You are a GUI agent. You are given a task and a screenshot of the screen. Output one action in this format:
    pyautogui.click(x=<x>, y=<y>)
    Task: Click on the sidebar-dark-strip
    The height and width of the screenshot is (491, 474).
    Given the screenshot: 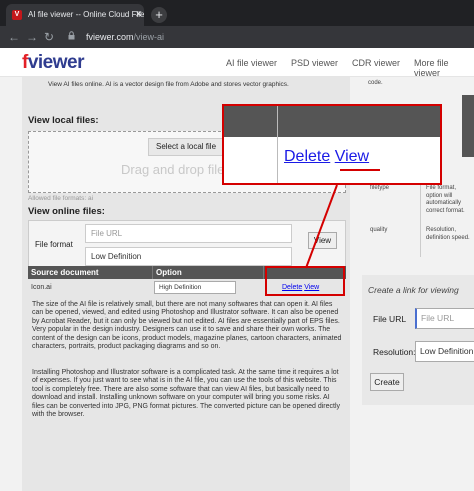 What is the action you would take?
    pyautogui.click(x=468, y=126)
    